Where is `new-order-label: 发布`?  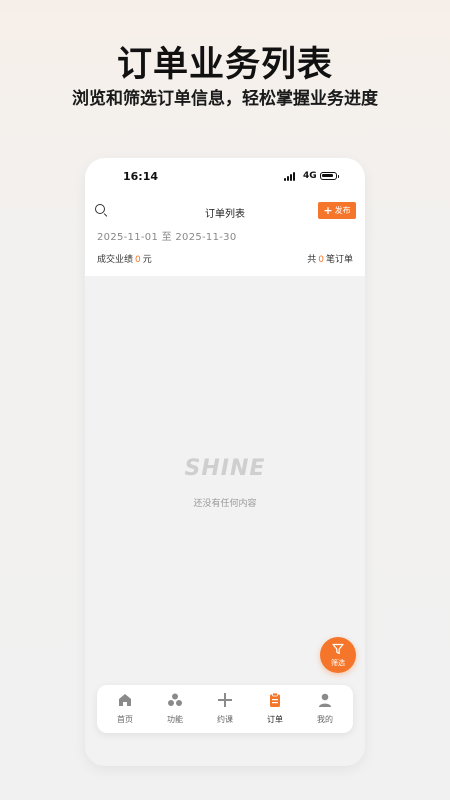
new-order-label: 发布 is located at coordinates (342, 210).